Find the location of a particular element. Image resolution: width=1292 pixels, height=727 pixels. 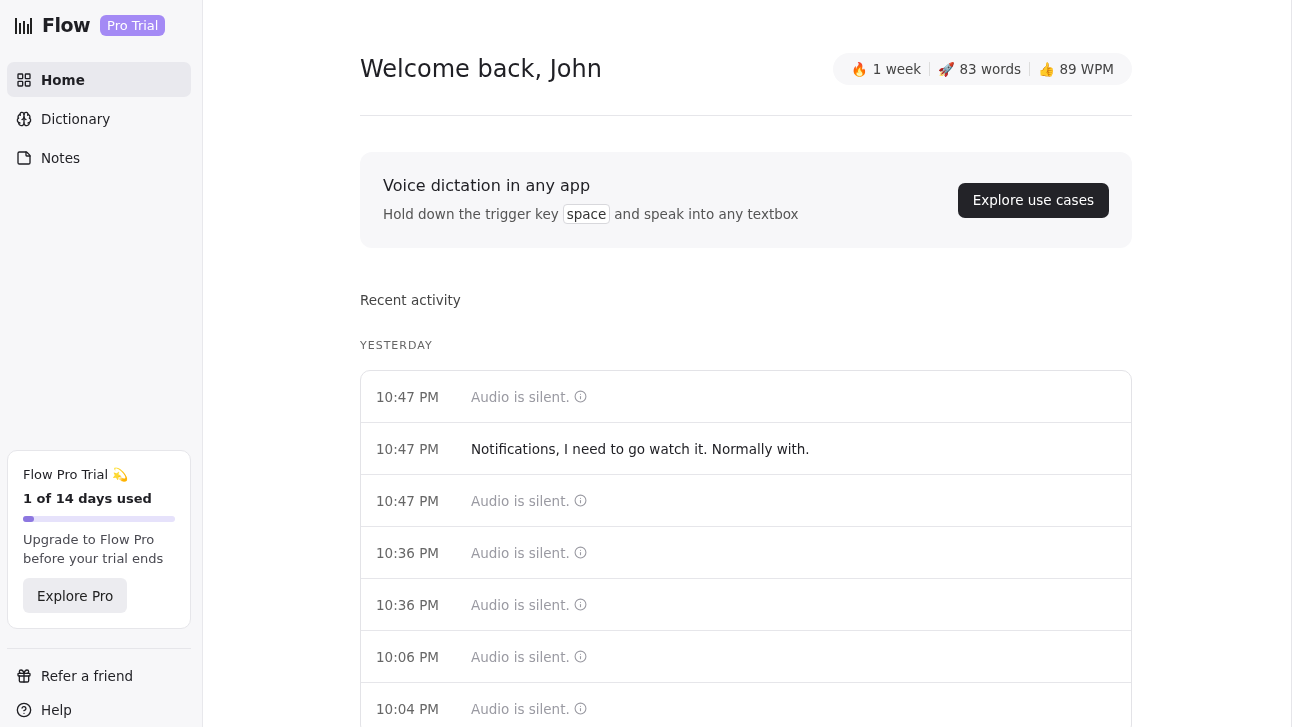

stat-text: 🚀 83 words is located at coordinates (980, 69).